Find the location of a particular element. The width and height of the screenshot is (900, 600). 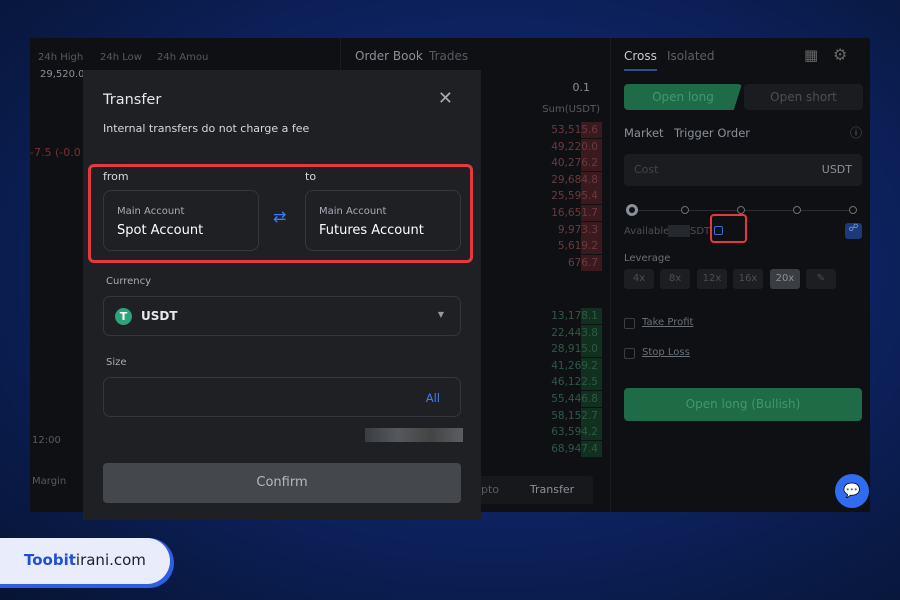

from-label: from is located at coordinates (116, 176).